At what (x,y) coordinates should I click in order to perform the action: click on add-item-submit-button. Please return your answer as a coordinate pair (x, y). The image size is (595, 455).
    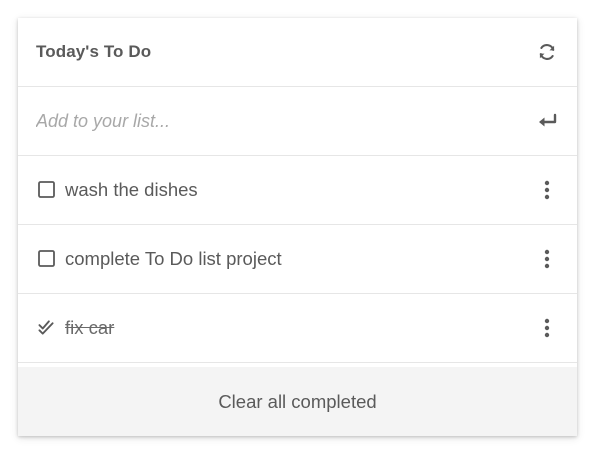
    Looking at the image, I should click on (547, 121).